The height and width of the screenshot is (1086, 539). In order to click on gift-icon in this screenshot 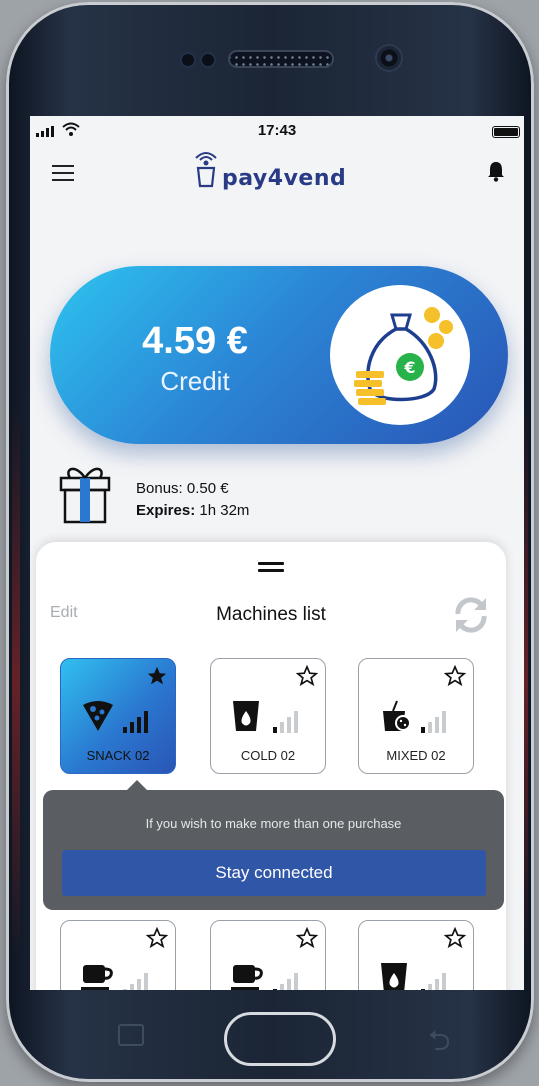, I will do `click(85, 495)`.